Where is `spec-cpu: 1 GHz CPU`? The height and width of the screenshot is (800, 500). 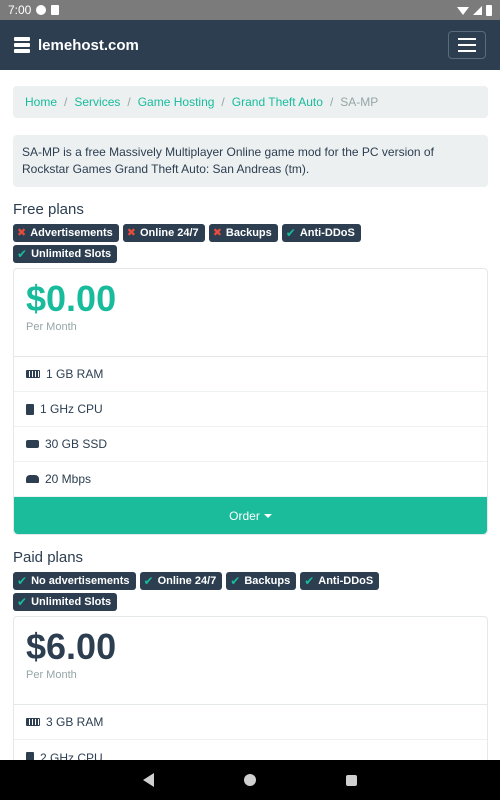 spec-cpu: 1 GHz CPU is located at coordinates (250, 409).